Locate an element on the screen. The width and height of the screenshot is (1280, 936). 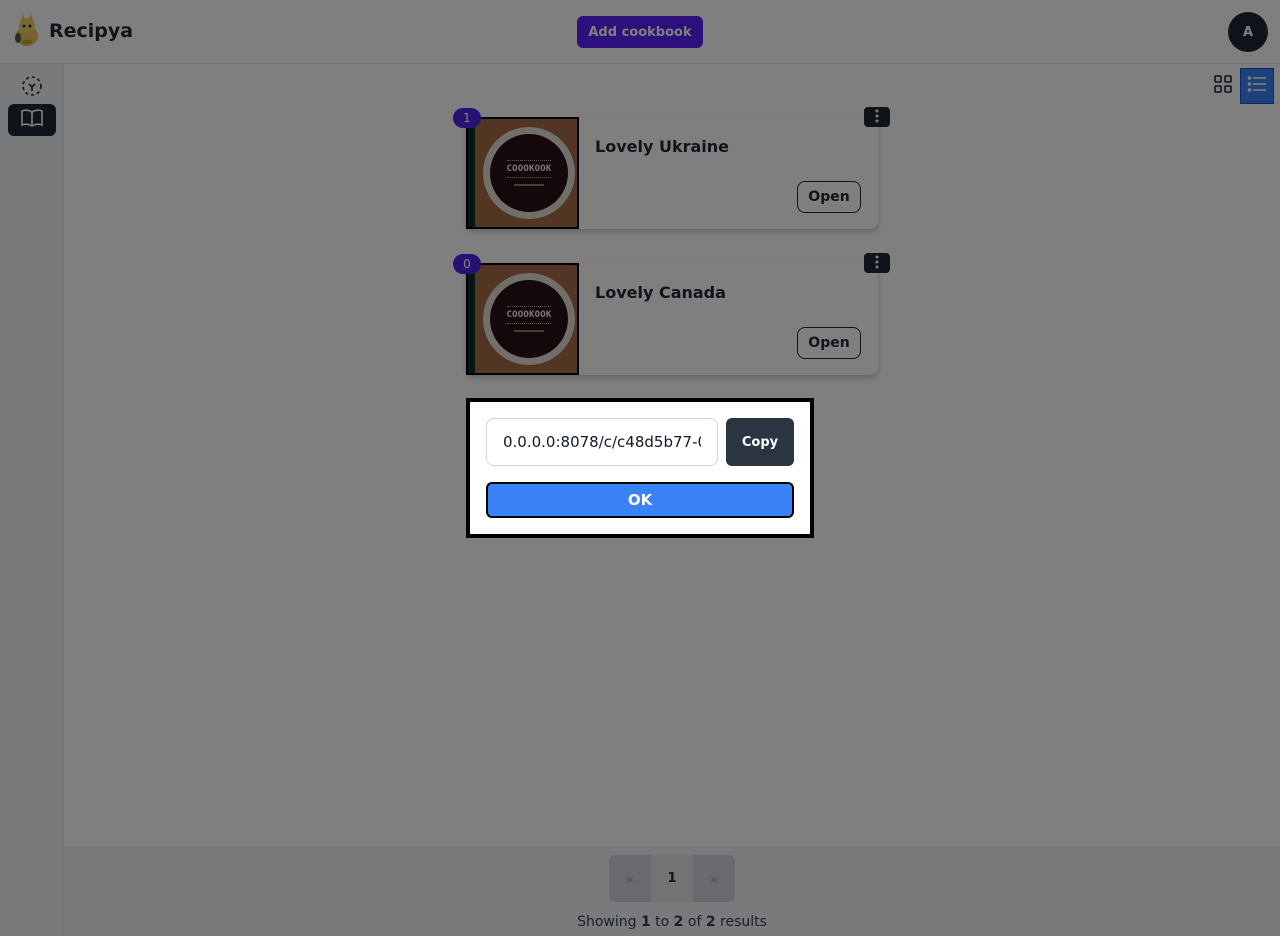
share-url-input is located at coordinates (602, 442).